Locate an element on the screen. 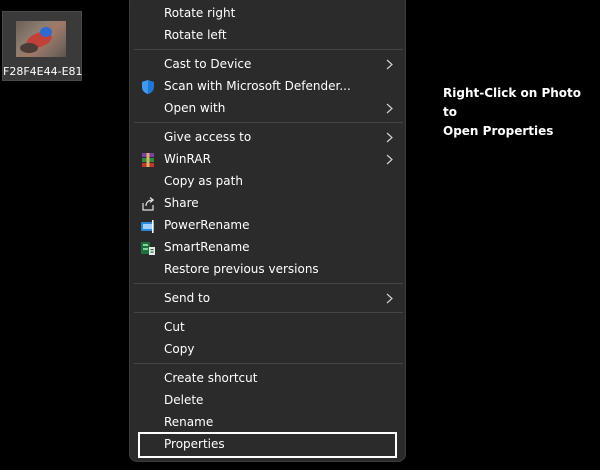 Image resolution: width=600 pixels, height=470 pixels. menu-item-label: PowerRename is located at coordinates (207, 225).